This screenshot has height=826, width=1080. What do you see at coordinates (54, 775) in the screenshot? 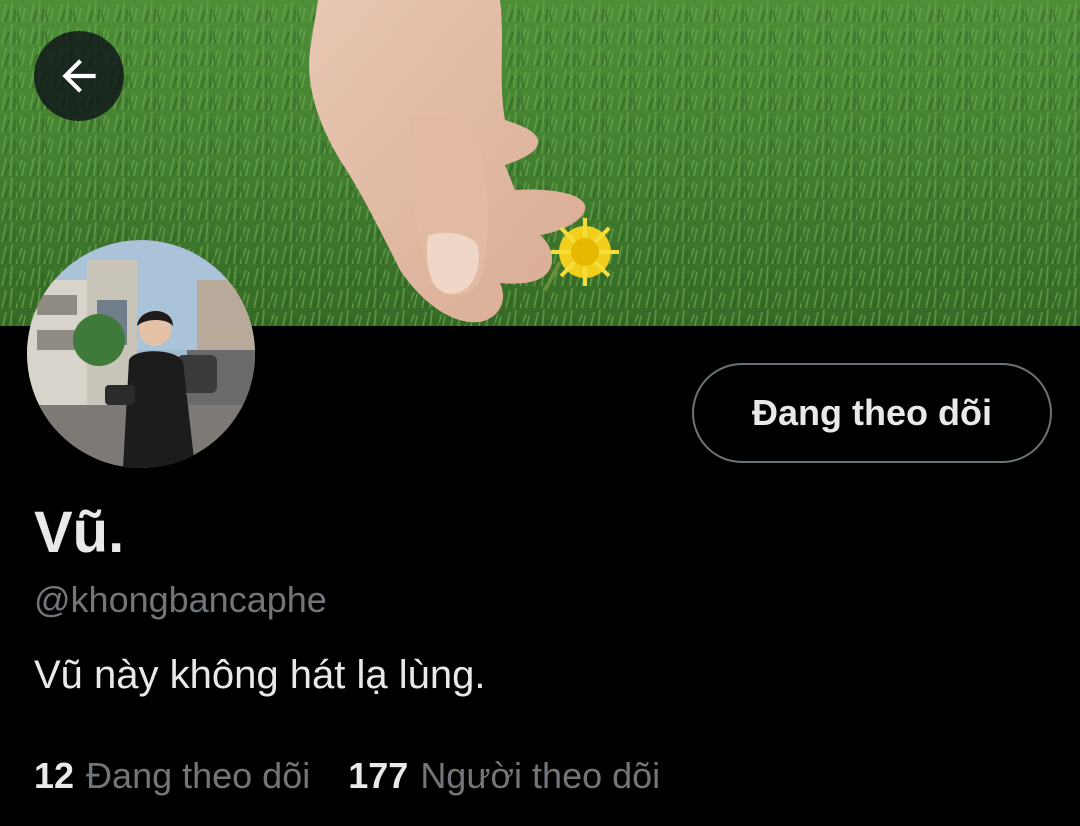
I see `following-count: 12` at bounding box center [54, 775].